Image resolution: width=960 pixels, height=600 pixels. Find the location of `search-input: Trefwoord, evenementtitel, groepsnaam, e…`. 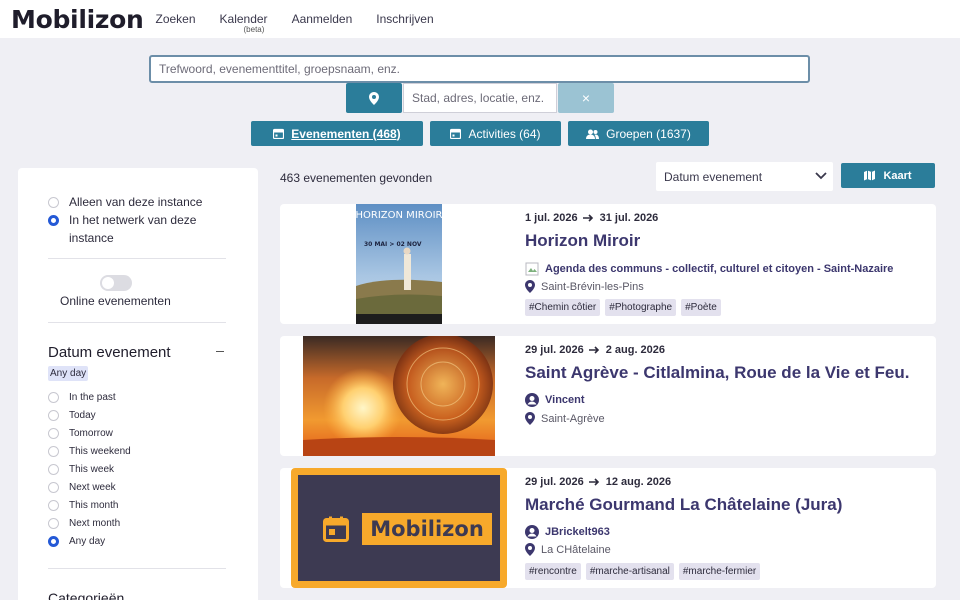

search-input: Trefwoord, evenementtitel, groepsnaam, e… is located at coordinates (479, 69).